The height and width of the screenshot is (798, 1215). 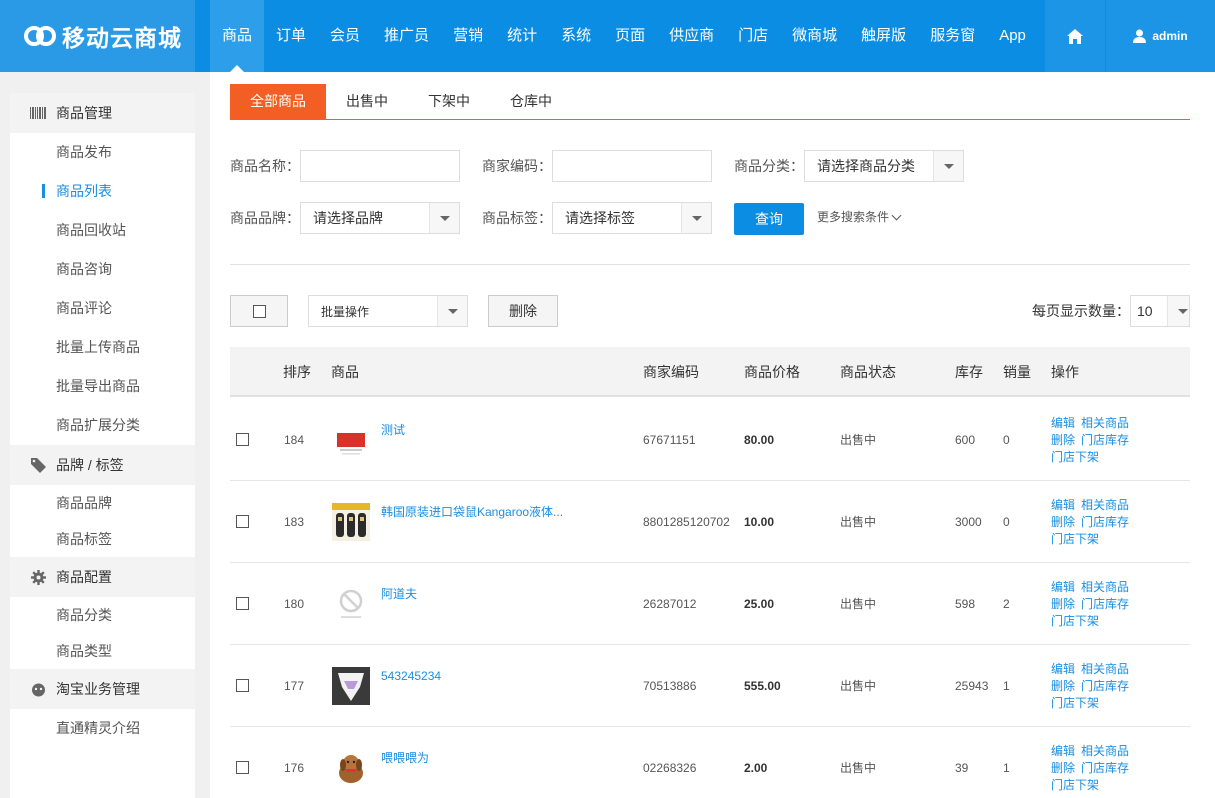 What do you see at coordinates (345, 36) in the screenshot?
I see `nav-item-members: 会员` at bounding box center [345, 36].